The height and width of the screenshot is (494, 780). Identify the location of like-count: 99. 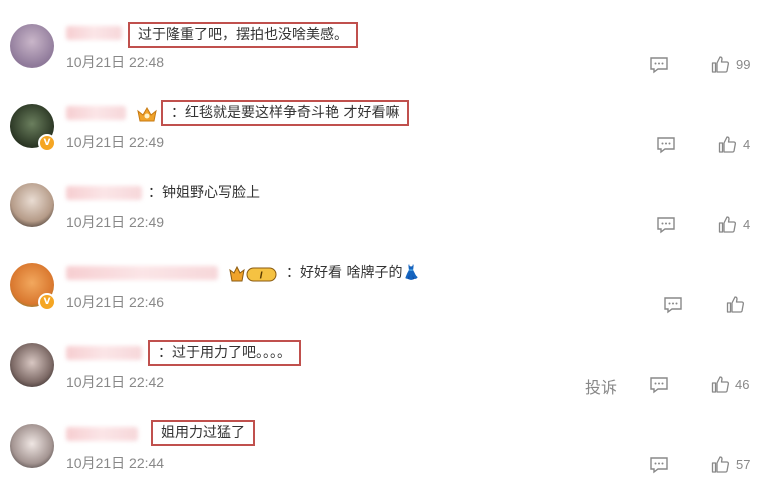
(743, 64).